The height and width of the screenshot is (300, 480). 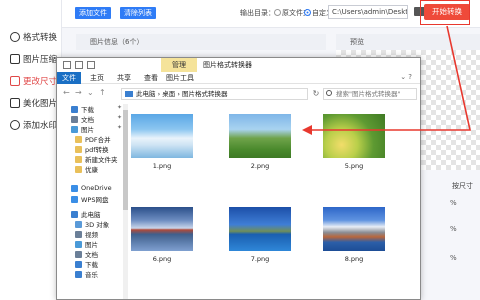 I want to click on forward-arrow-icon: →, so click(x=78, y=92).